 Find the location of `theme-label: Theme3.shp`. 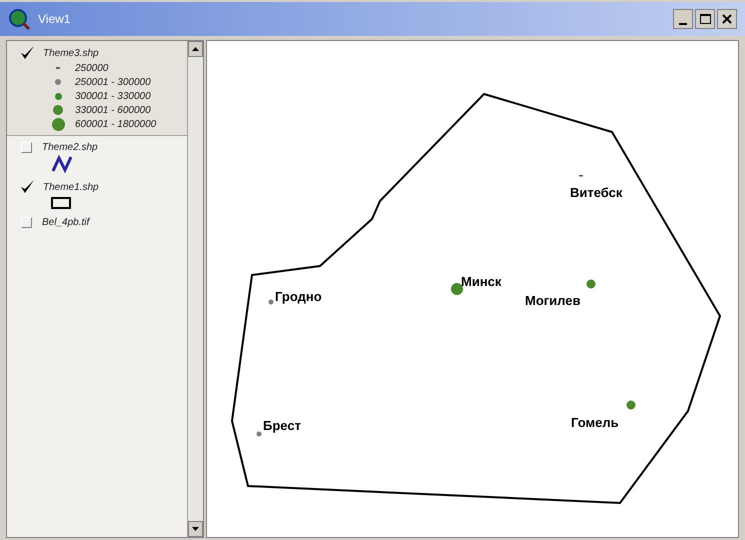

theme-label: Theme3.shp is located at coordinates (71, 53).